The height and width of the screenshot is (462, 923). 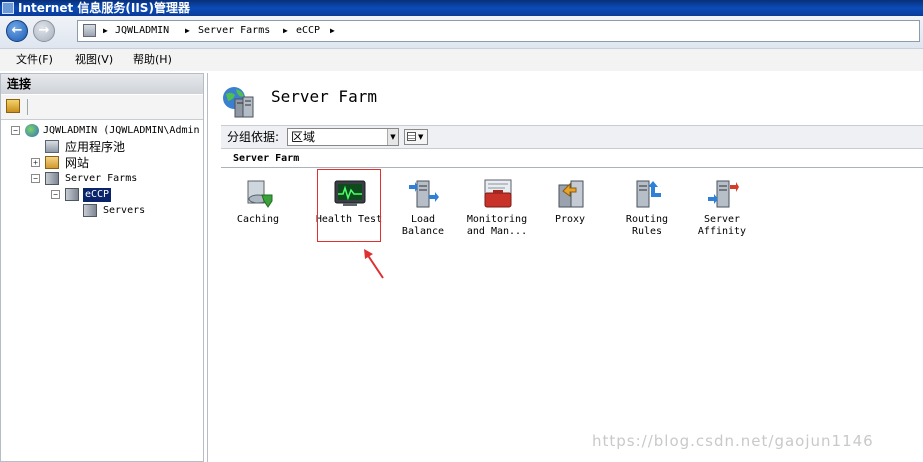 I want to click on window-title: Internet 信息服务(IIS)管理器, so click(x=104, y=8).